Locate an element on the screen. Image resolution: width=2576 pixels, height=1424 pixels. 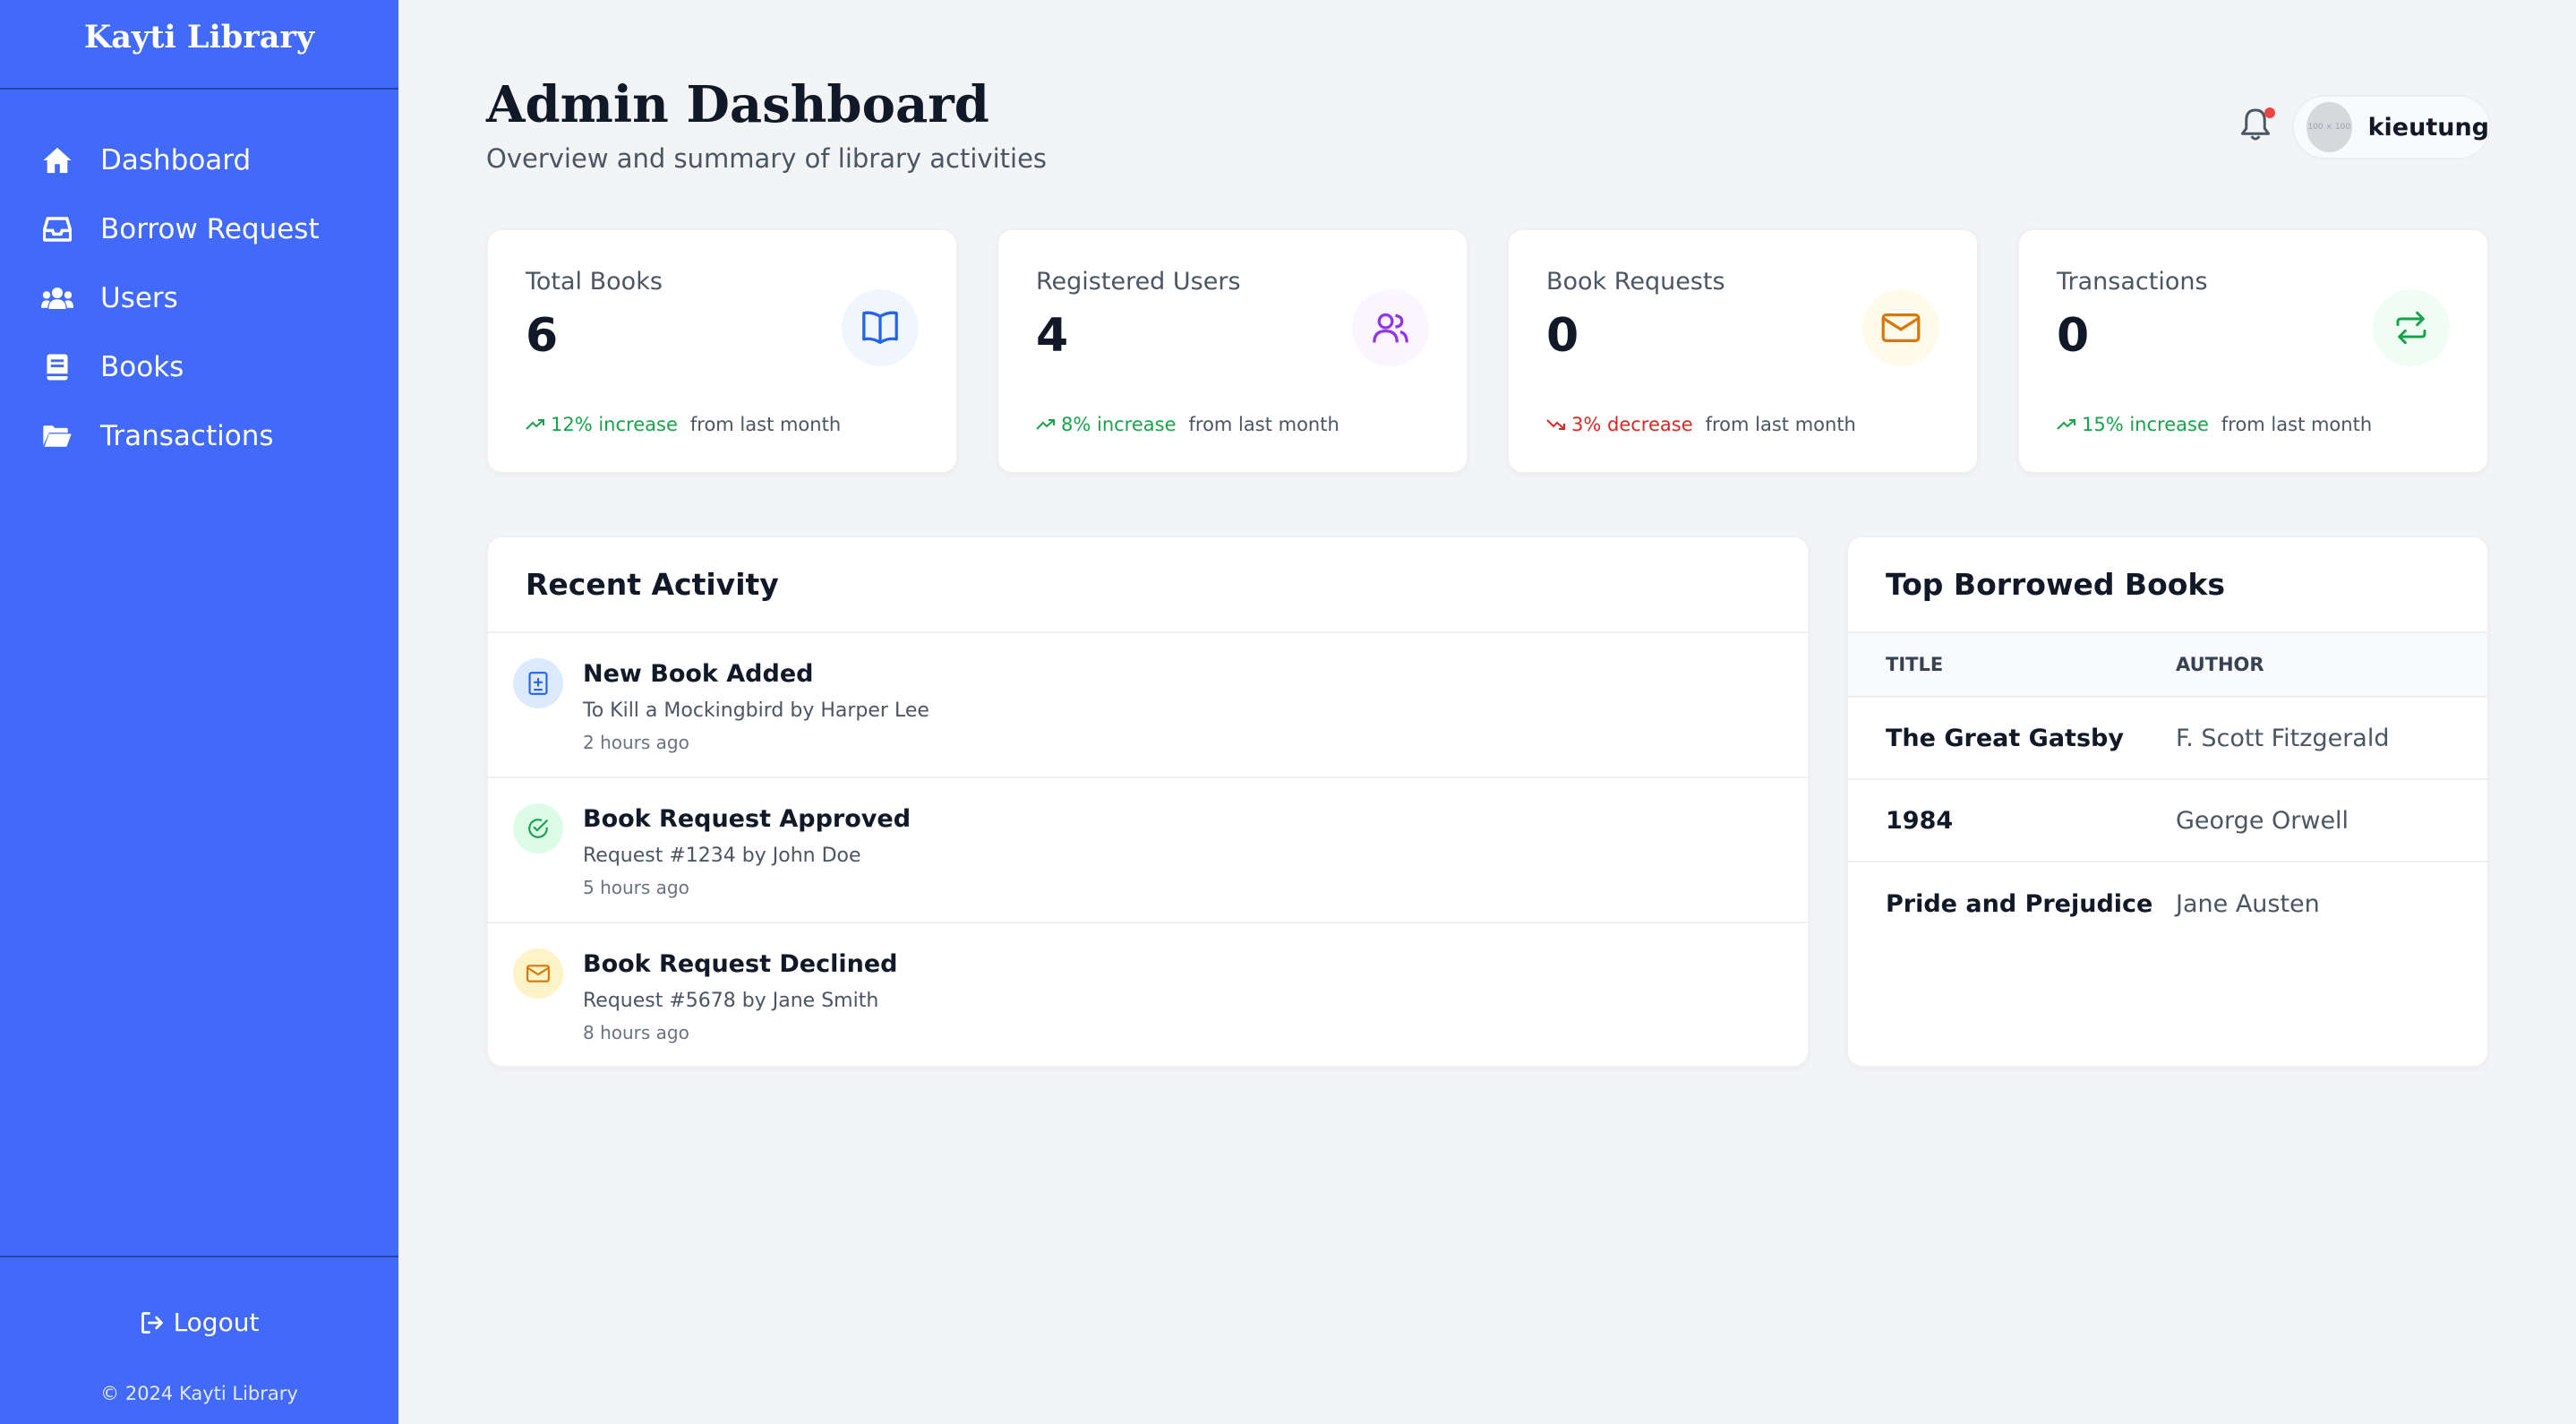
inbox-icon is located at coordinates (57, 229).